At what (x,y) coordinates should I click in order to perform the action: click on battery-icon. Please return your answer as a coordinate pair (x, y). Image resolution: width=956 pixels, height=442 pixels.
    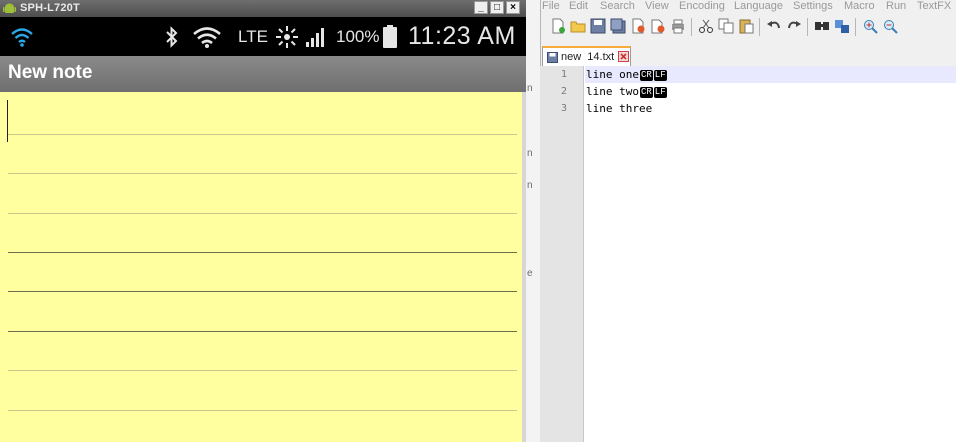
    Looking at the image, I should click on (390, 36).